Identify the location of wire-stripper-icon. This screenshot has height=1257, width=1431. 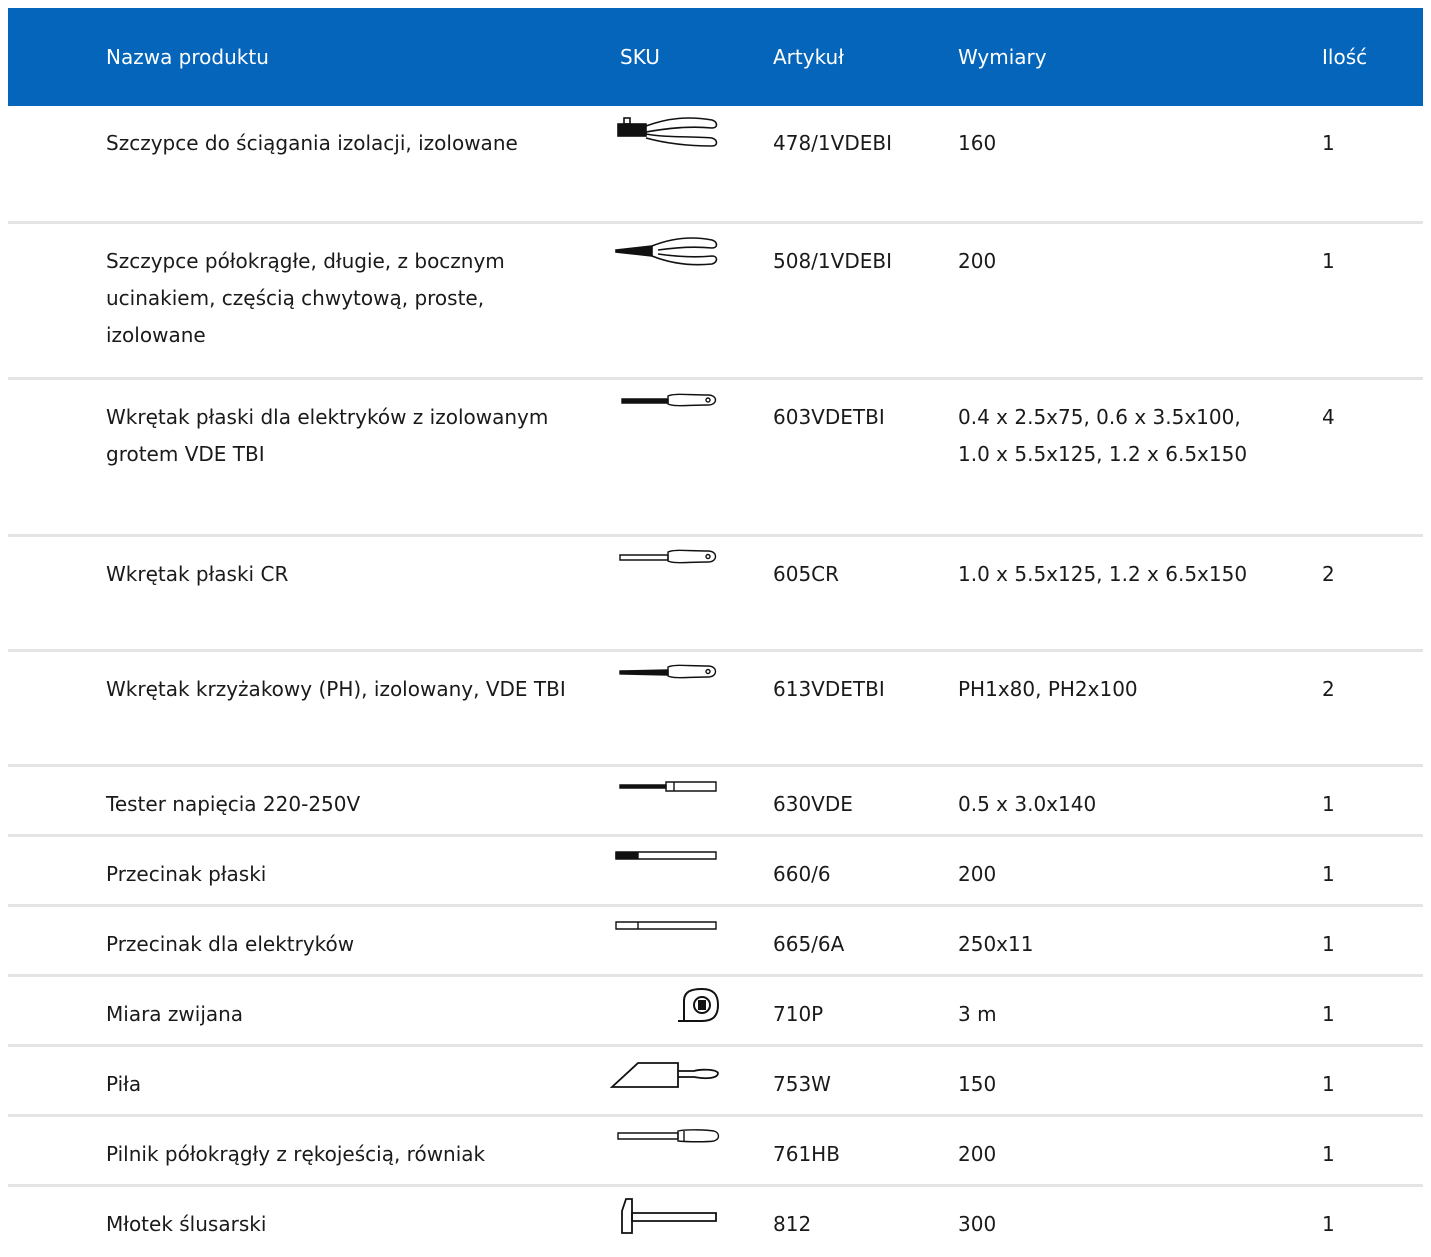
(664, 136).